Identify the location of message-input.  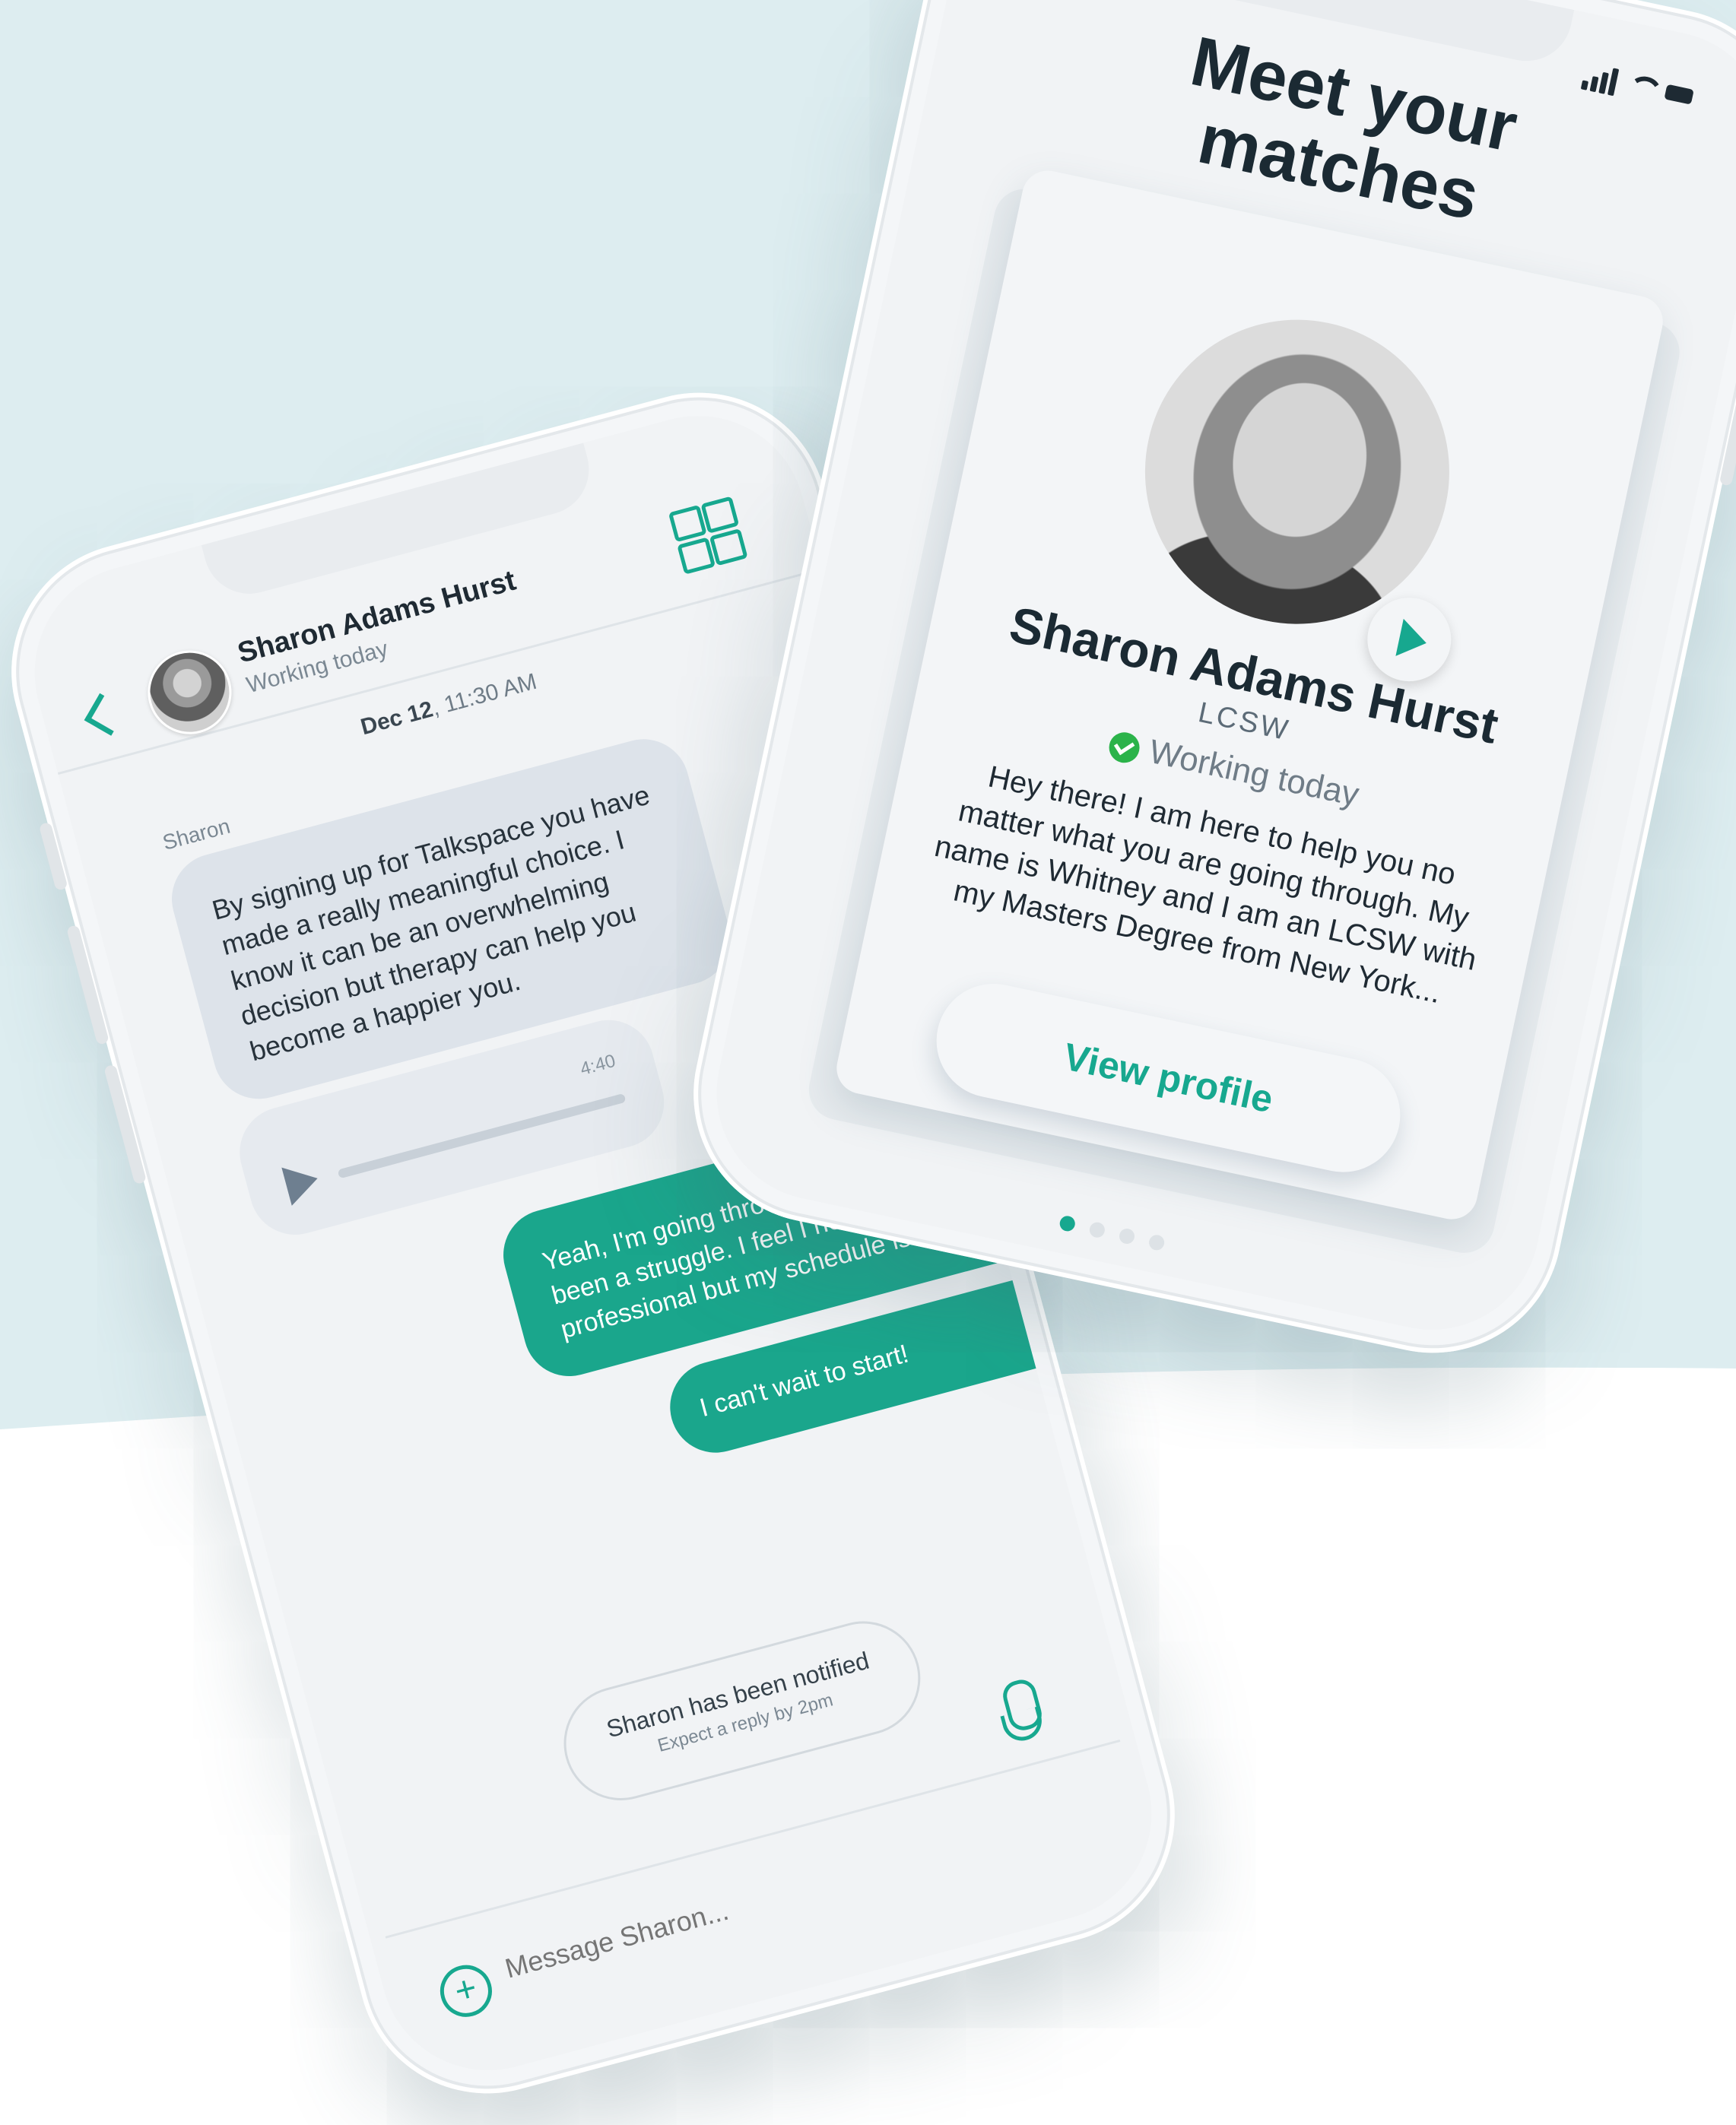
(726, 1910).